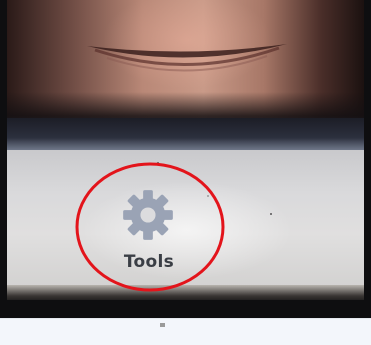 This screenshot has height=345, width=371. Describe the element at coordinates (149, 262) in the screenshot. I see `tools-label: Tools` at that location.